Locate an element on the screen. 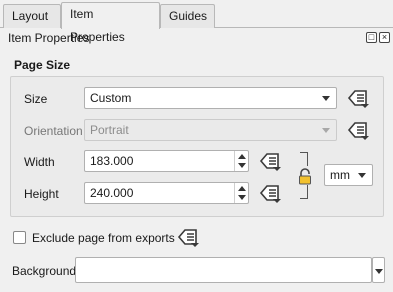 The image size is (393, 292). background-color-field is located at coordinates (223, 270).